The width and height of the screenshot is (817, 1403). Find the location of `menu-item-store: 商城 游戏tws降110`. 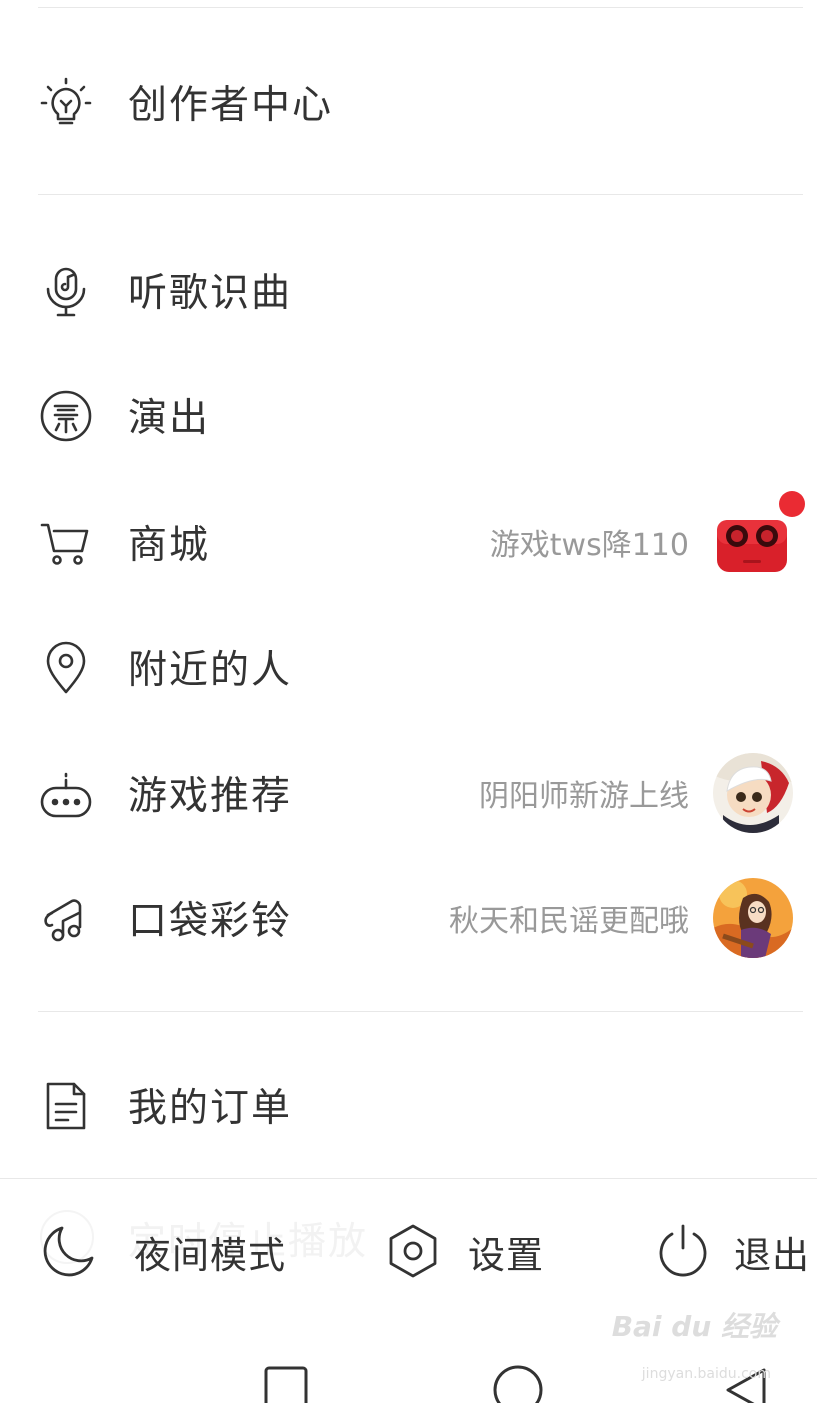

menu-item-store: 商城 游戏tws降110 is located at coordinates (408, 542).